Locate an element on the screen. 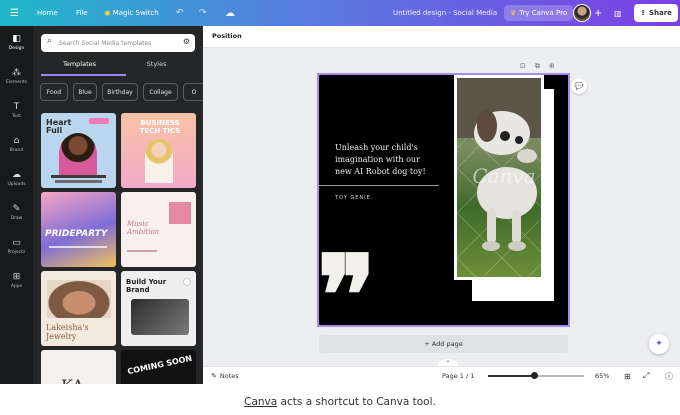 Image resolution: width=680 pixels, height=415 pixels. hamburger-icon: ☰ is located at coordinates (14, 13).